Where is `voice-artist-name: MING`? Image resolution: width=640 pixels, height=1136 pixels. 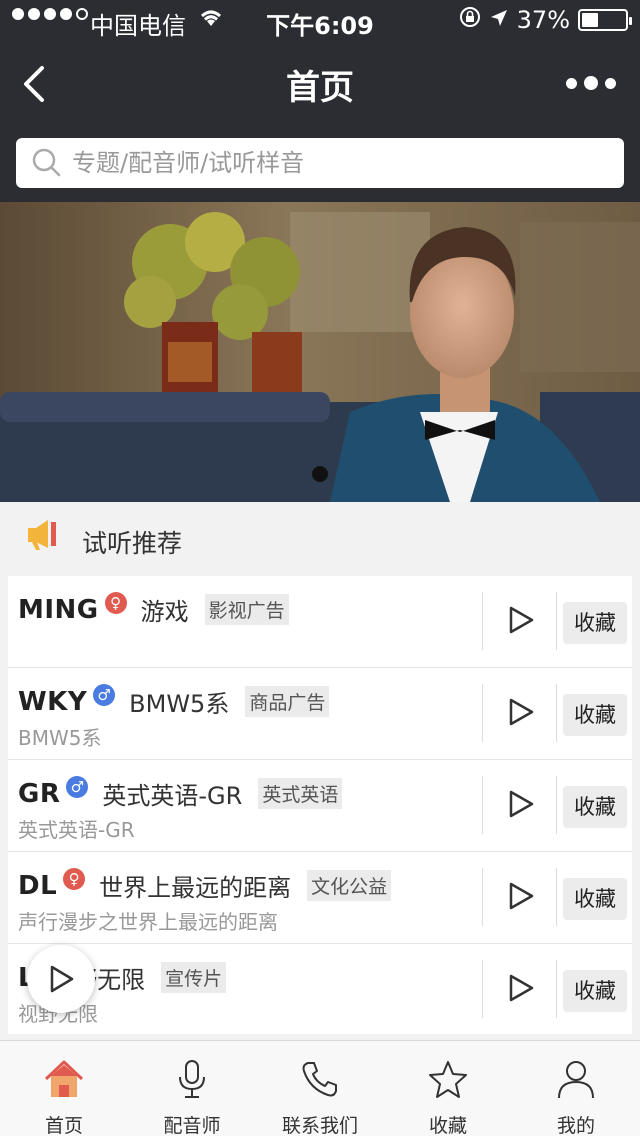
voice-artist-name: MING is located at coordinates (58, 610).